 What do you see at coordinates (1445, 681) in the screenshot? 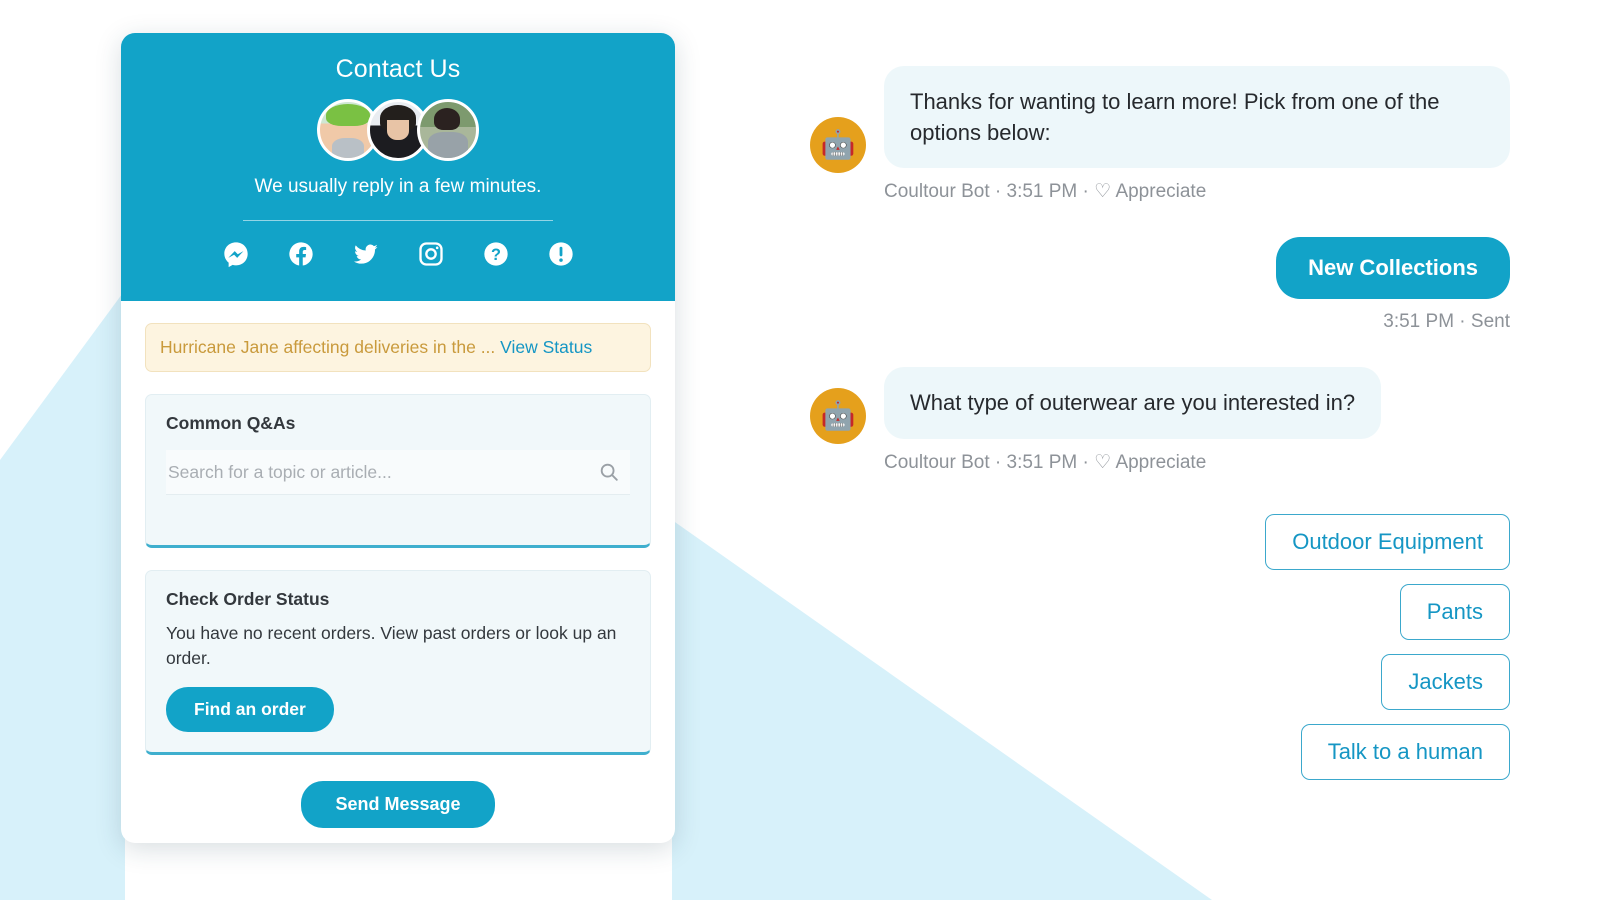
I see `quick-reply-jackets: Jackets` at bounding box center [1445, 681].